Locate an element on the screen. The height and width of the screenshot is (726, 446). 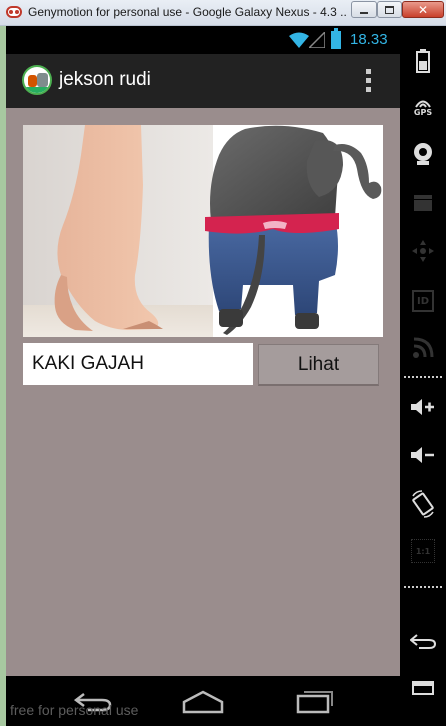
close-icon: ✕ is located at coordinates (423, 9).